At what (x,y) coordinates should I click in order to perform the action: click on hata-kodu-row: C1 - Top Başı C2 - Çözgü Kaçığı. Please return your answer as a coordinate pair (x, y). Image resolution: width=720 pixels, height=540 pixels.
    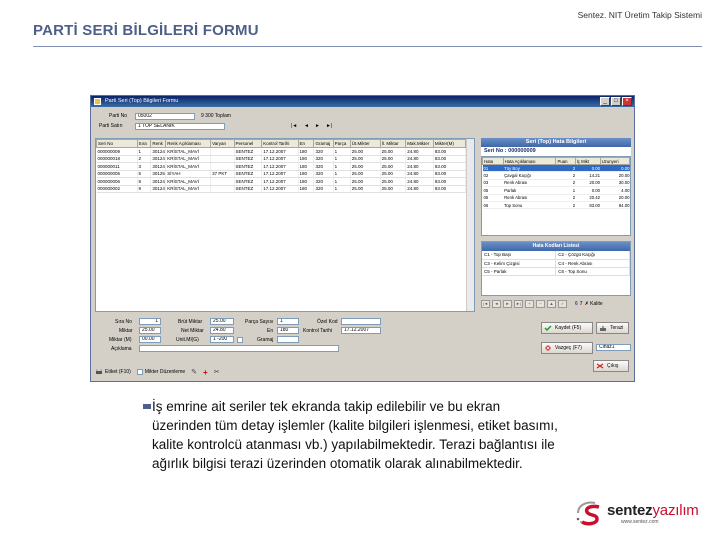
    Looking at the image, I should click on (556, 255).